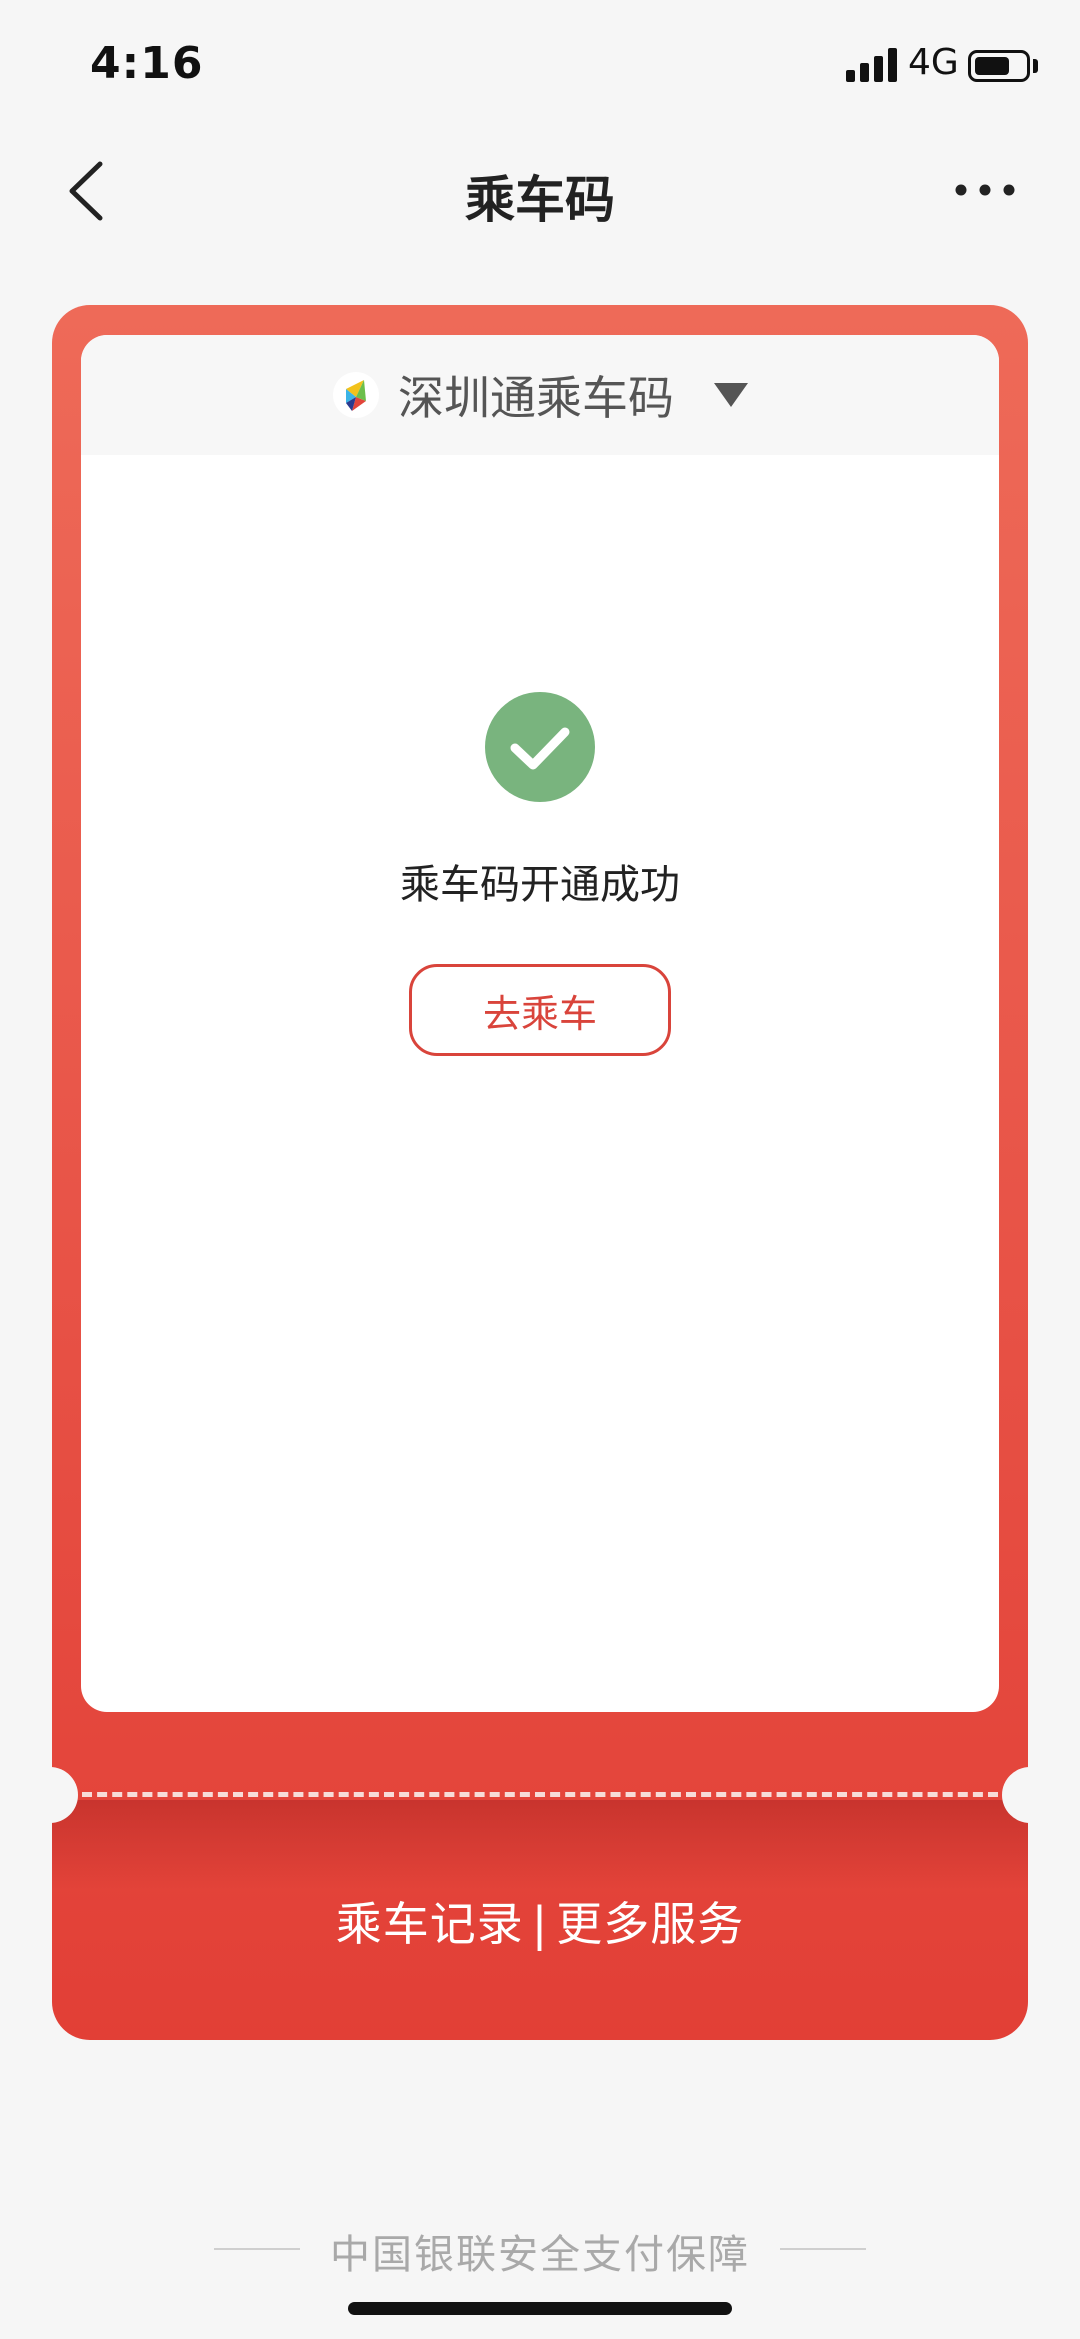 Image resolution: width=1080 pixels, height=2339 pixels. What do you see at coordinates (430, 1924) in the screenshot?
I see `ride-records-link: 乘车记录` at bounding box center [430, 1924].